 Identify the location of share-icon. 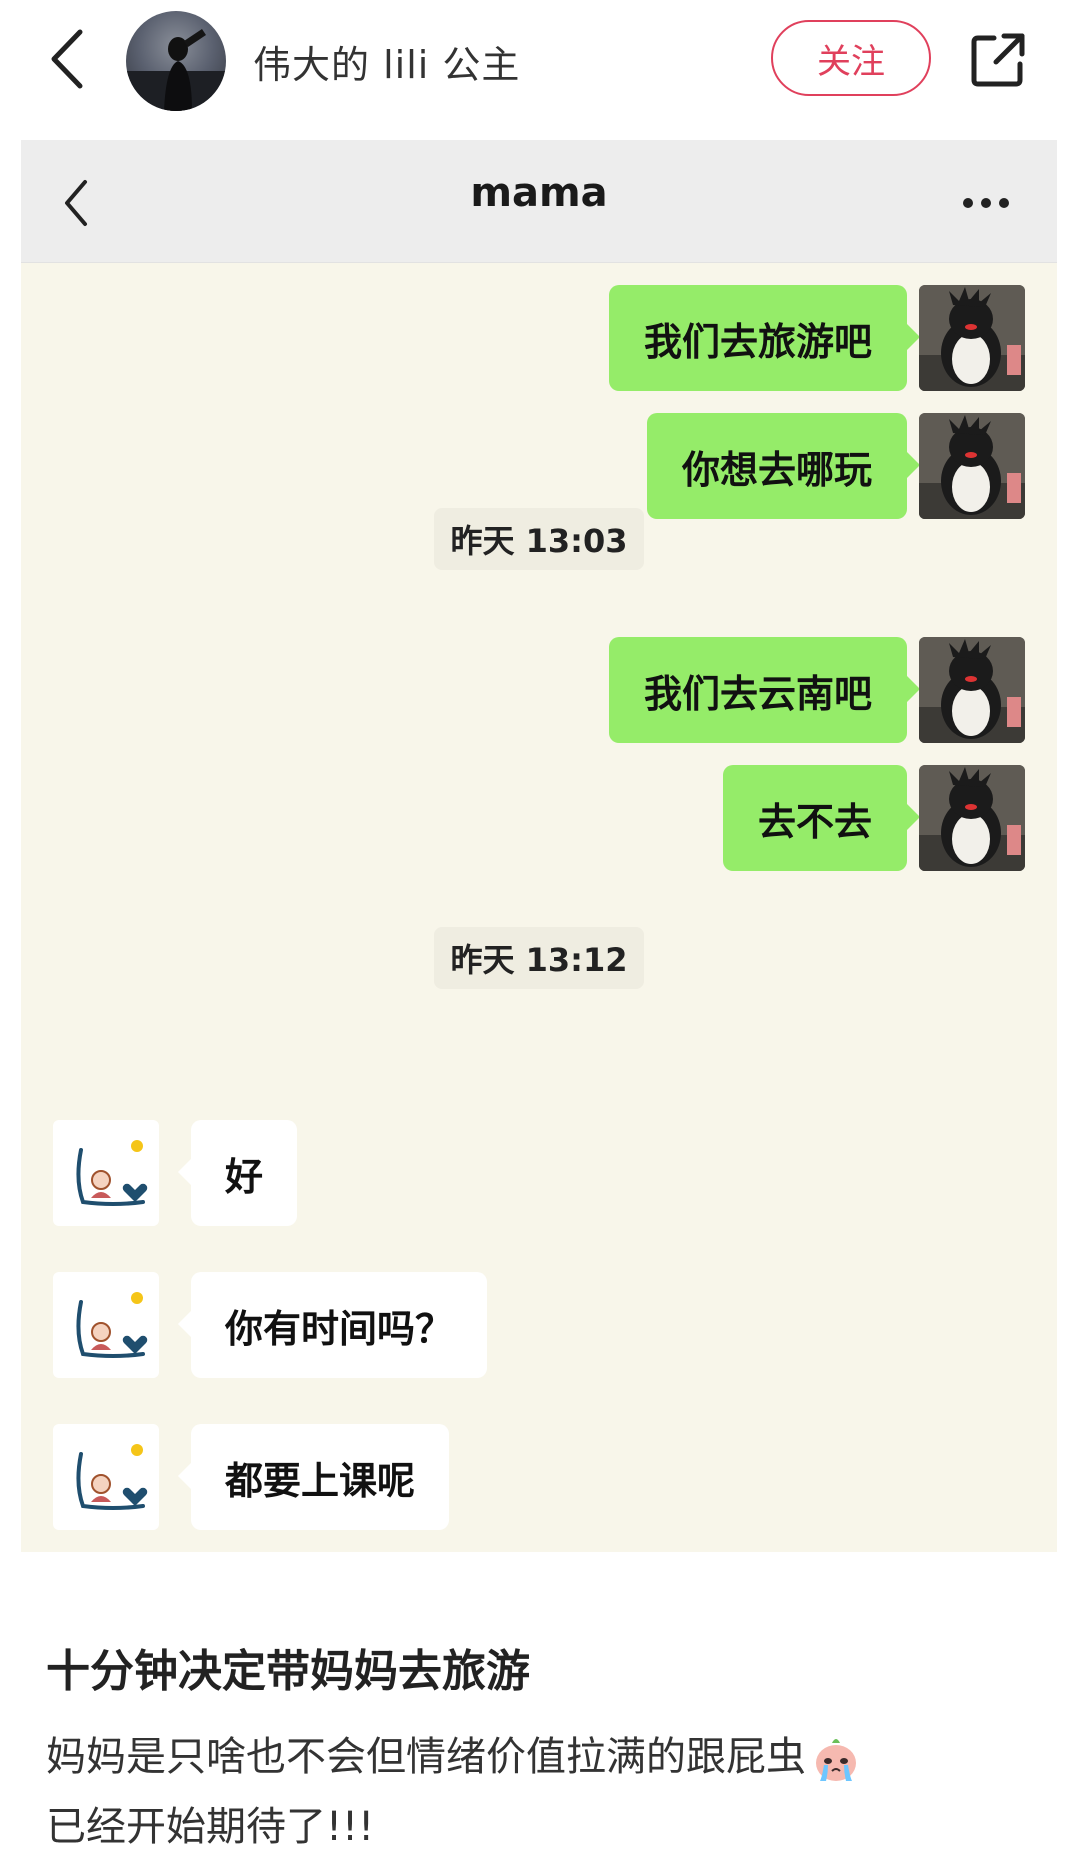
(998, 60).